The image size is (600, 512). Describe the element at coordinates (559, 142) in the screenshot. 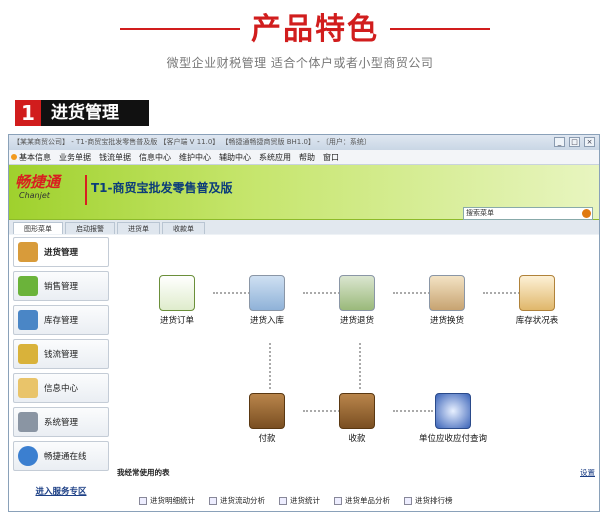

I see `minimize-button: _` at that location.